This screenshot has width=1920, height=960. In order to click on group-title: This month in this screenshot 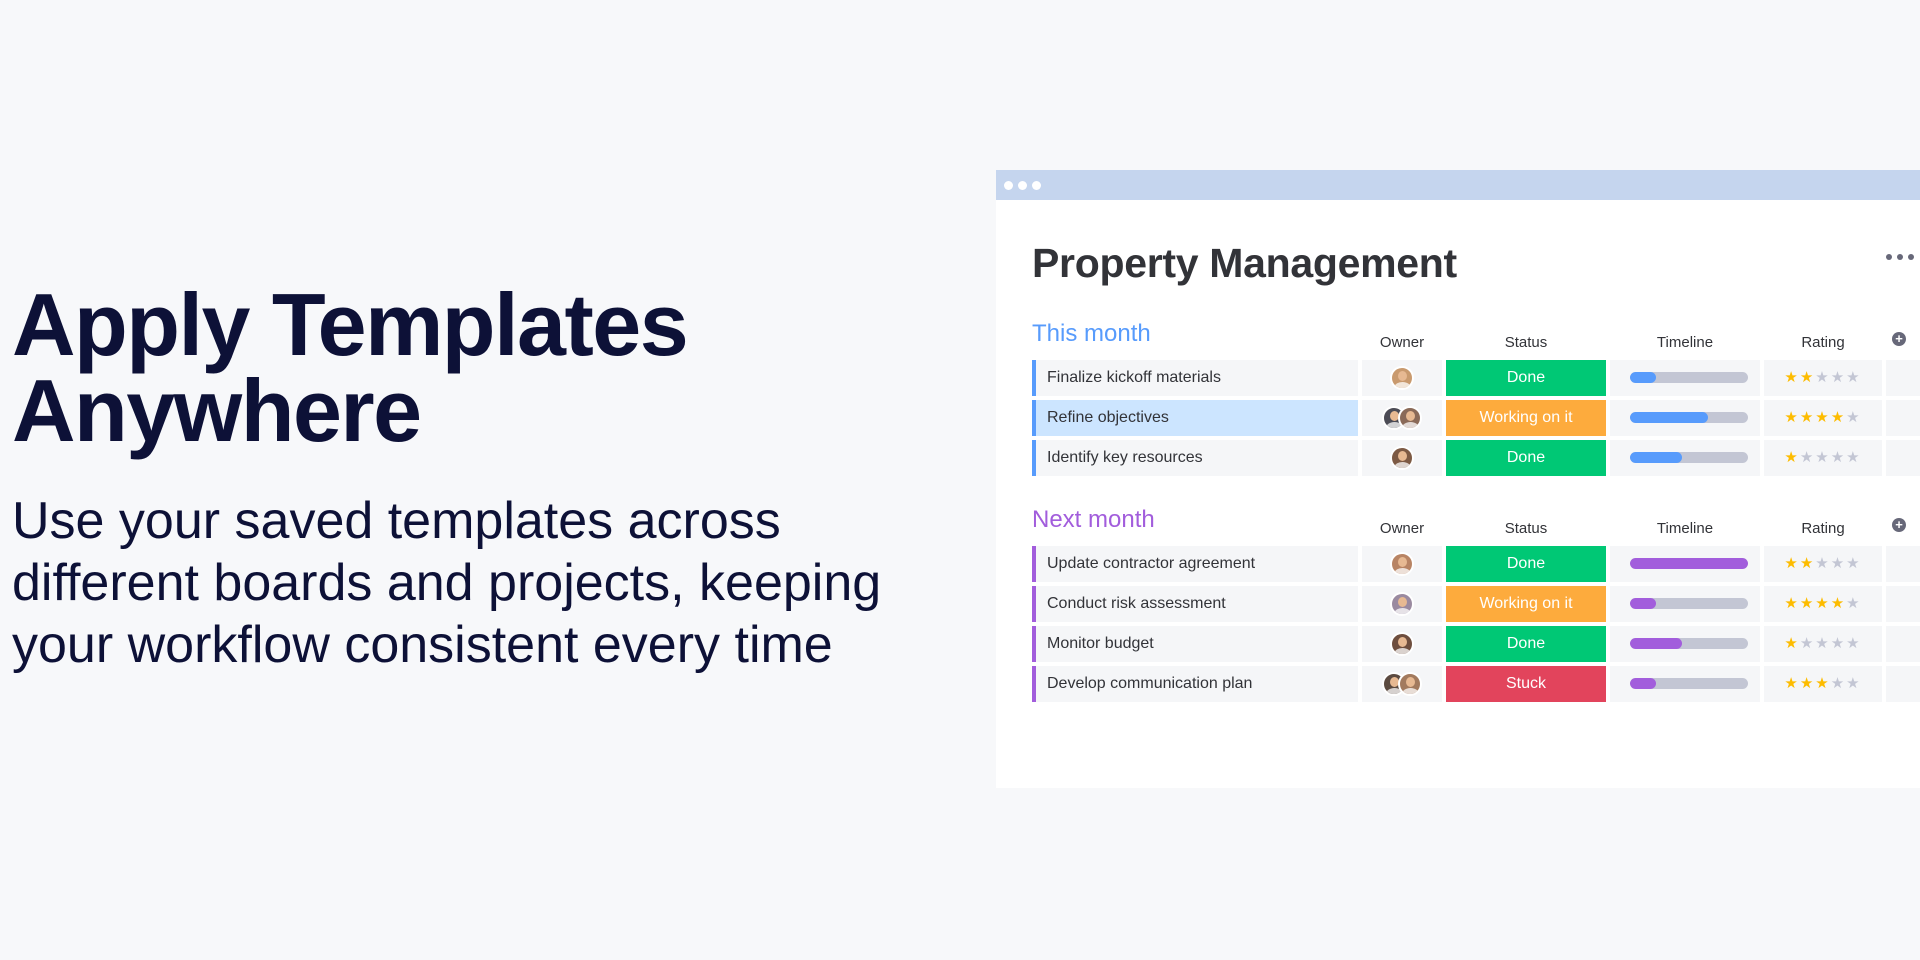, I will do `click(1091, 334)`.